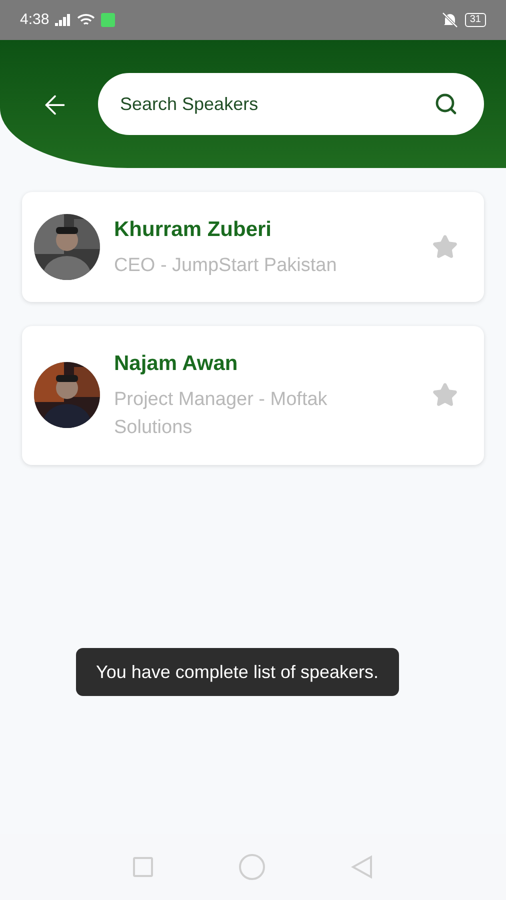  What do you see at coordinates (253, 247) in the screenshot?
I see `speaker-card: Khurram Zuberi CEO - JumpStart Pakistan` at bounding box center [253, 247].